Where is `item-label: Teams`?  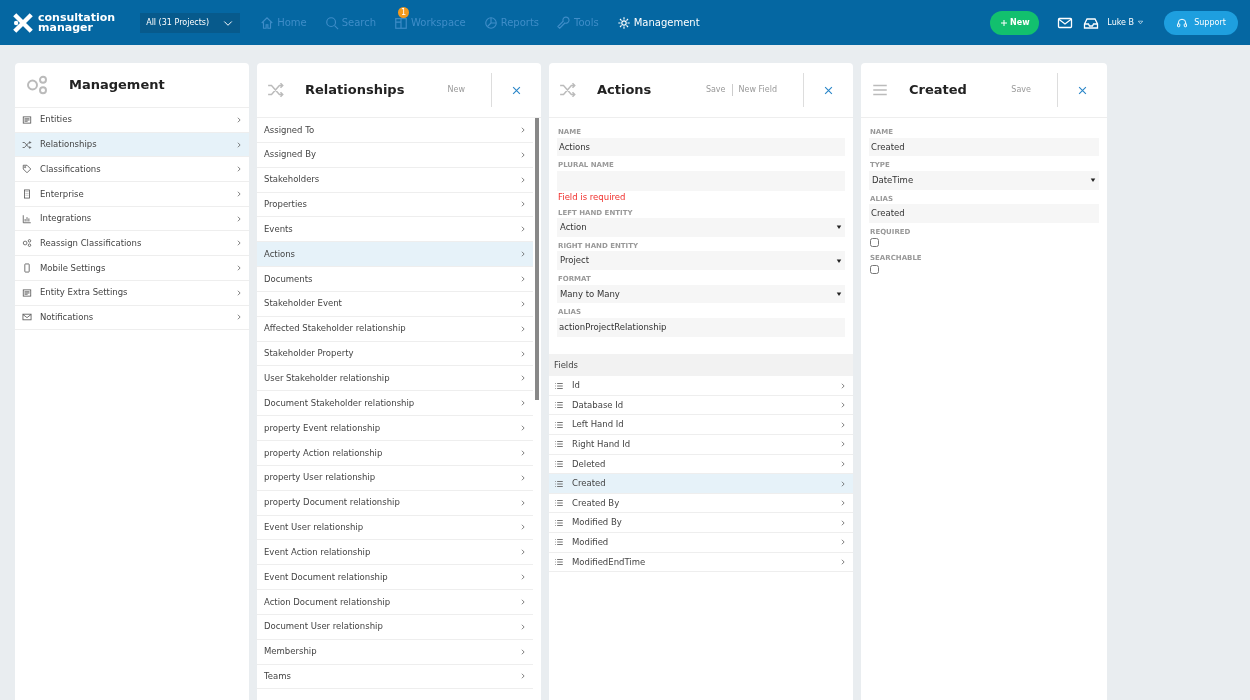
item-label: Teams is located at coordinates (277, 676).